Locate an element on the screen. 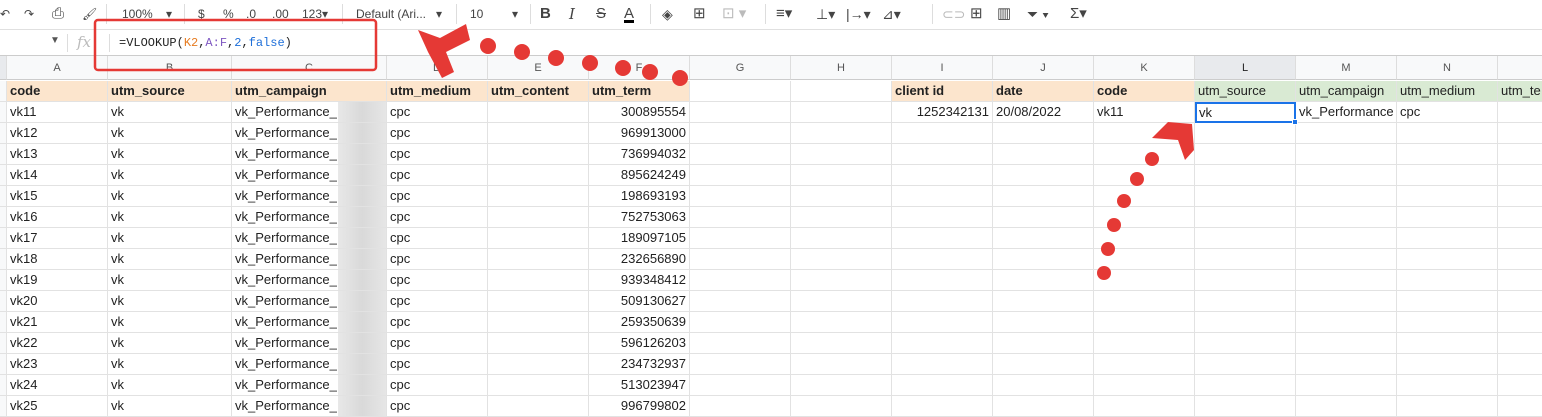  arrow-up-left-icon is located at coordinates (444, 51).